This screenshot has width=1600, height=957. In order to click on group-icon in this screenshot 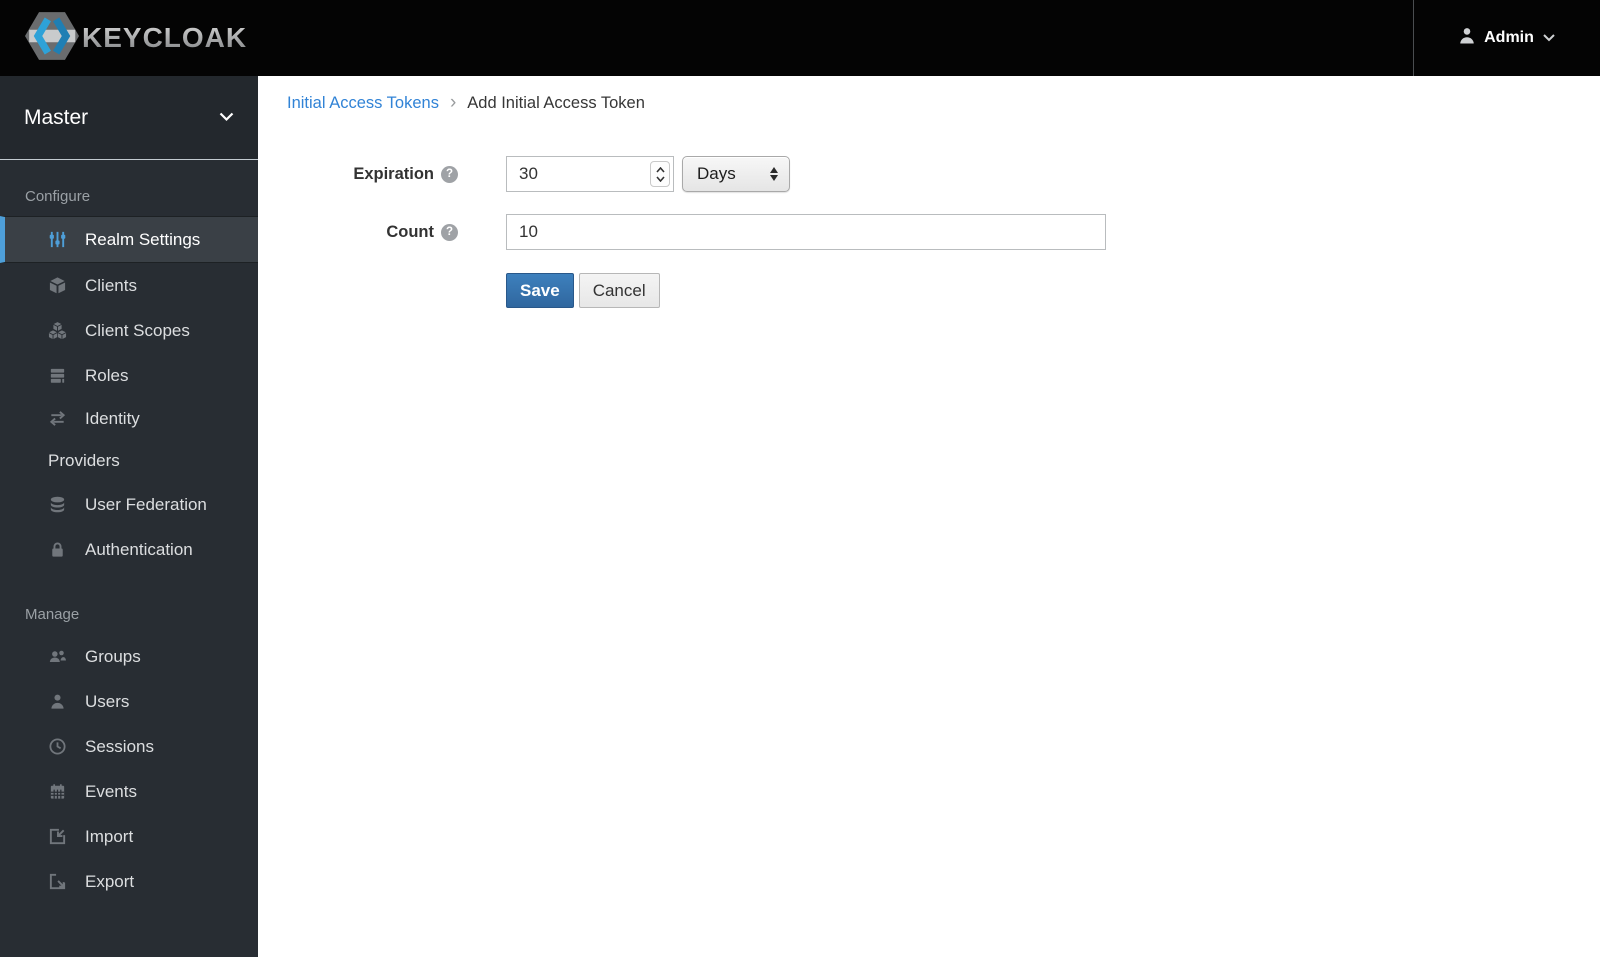, I will do `click(57, 656)`.